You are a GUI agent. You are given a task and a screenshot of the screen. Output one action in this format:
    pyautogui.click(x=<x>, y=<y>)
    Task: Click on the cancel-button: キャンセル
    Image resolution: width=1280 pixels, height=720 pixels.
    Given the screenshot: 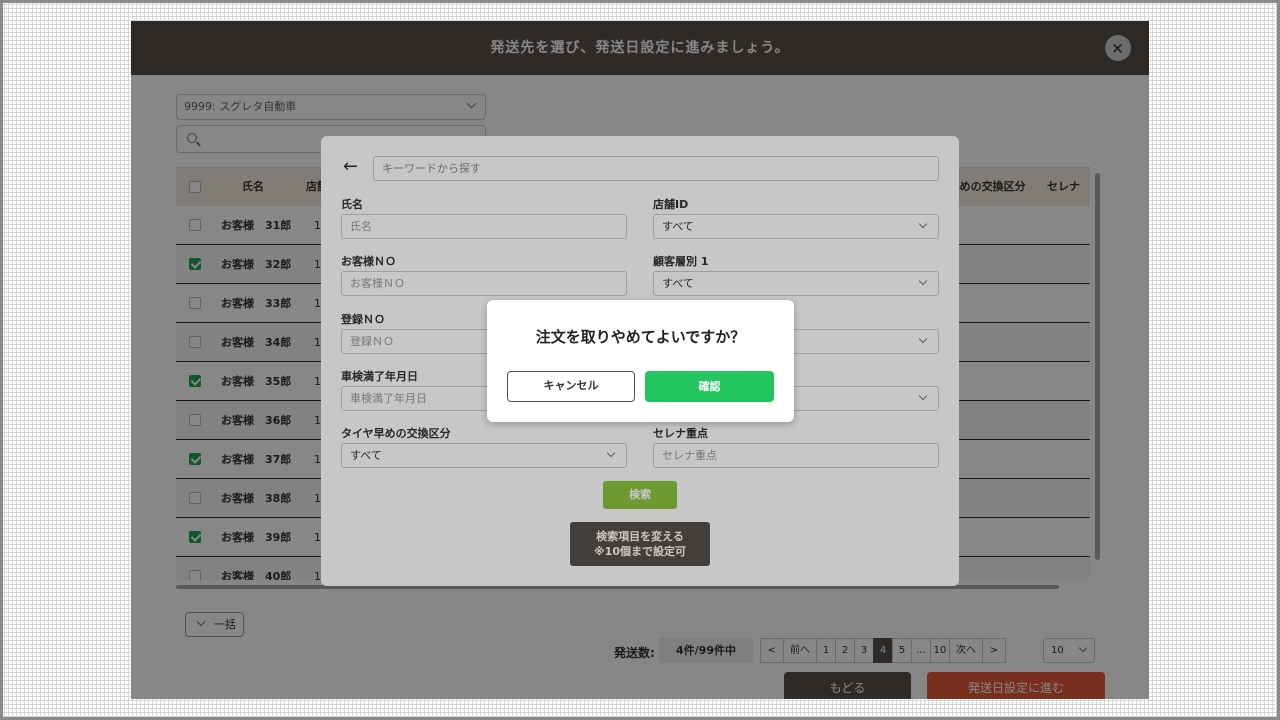 What is the action you would take?
    pyautogui.click(x=571, y=386)
    